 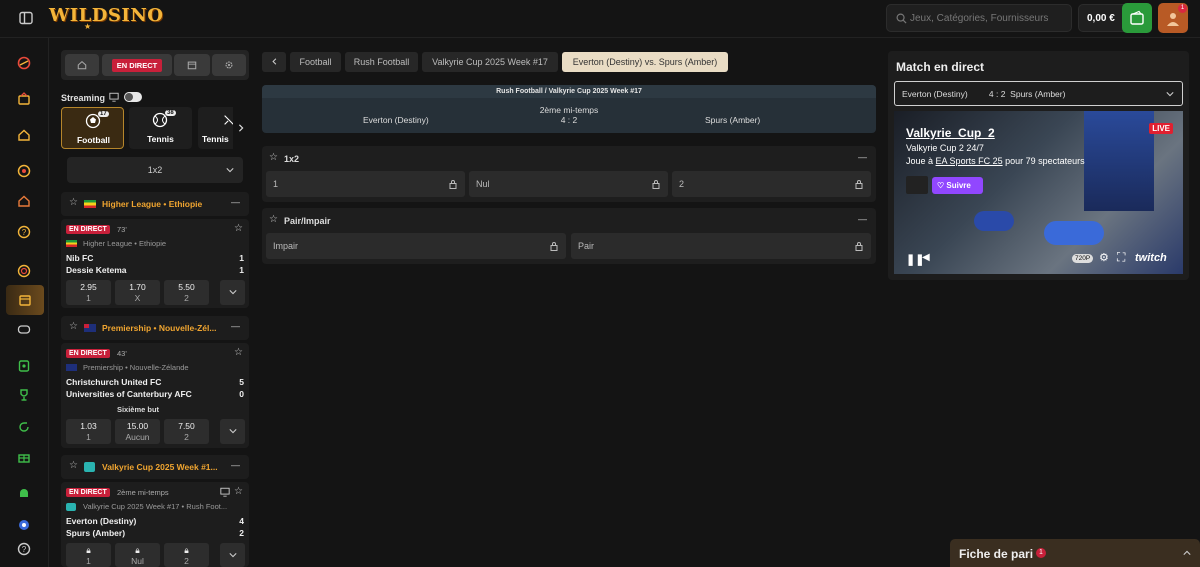 I want to click on sport-tile-tennis: 38 Tennis, so click(x=160, y=128).